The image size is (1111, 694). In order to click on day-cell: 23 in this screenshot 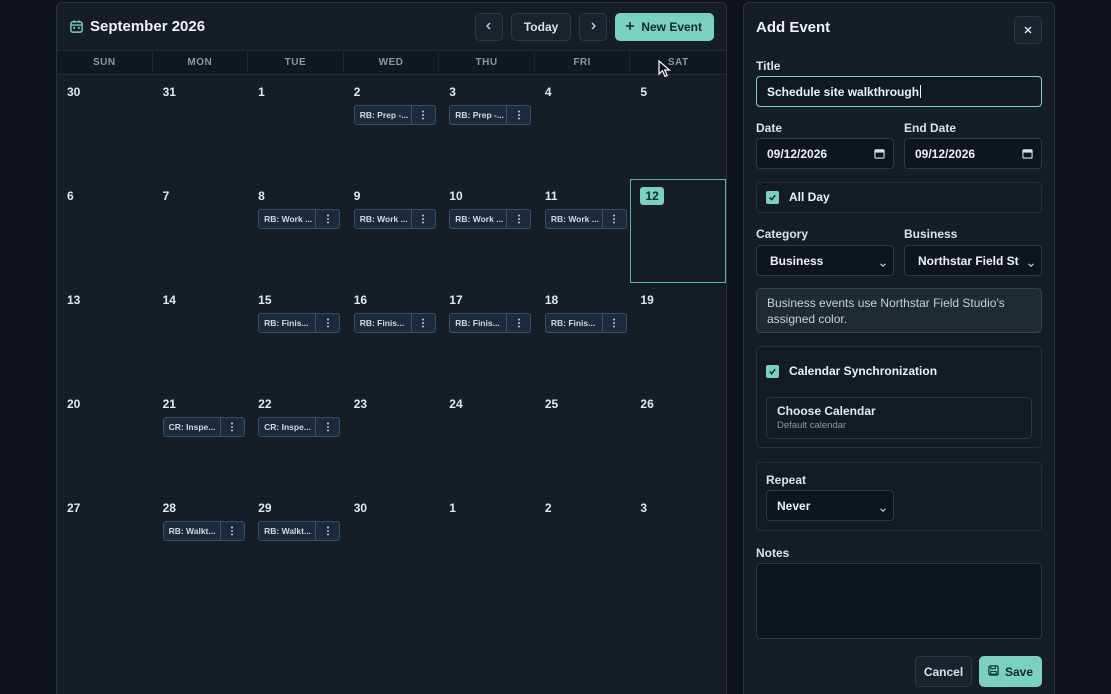, I will do `click(392, 439)`.